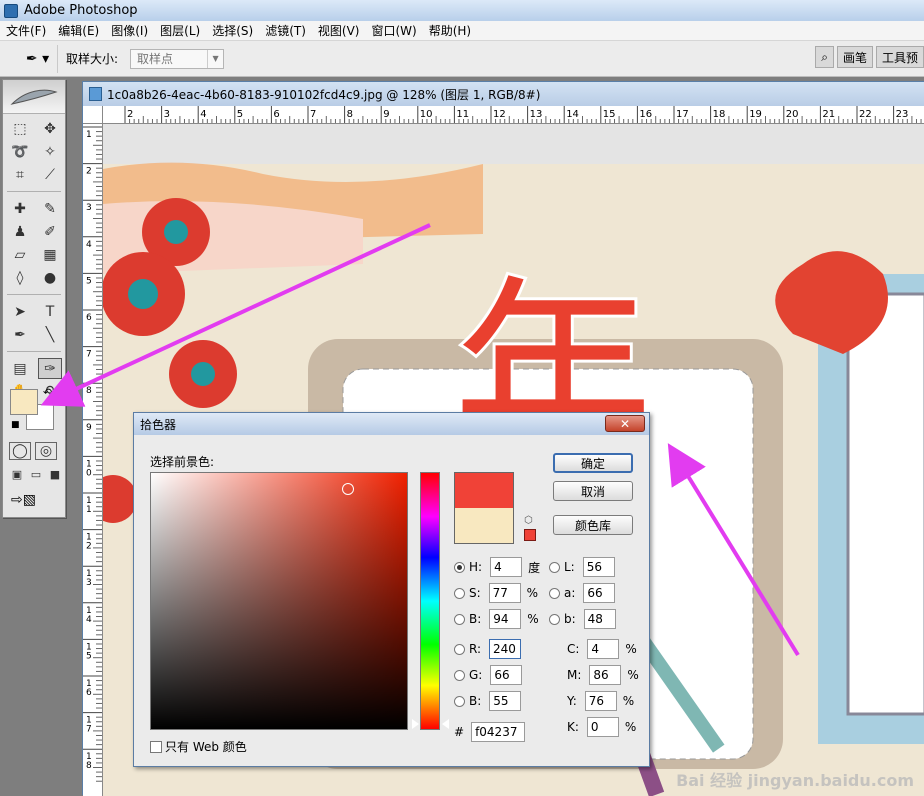 This screenshot has width=924, height=796. What do you see at coordinates (20, 254) in the screenshot?
I see `eraser-icon: ▱` at bounding box center [20, 254].